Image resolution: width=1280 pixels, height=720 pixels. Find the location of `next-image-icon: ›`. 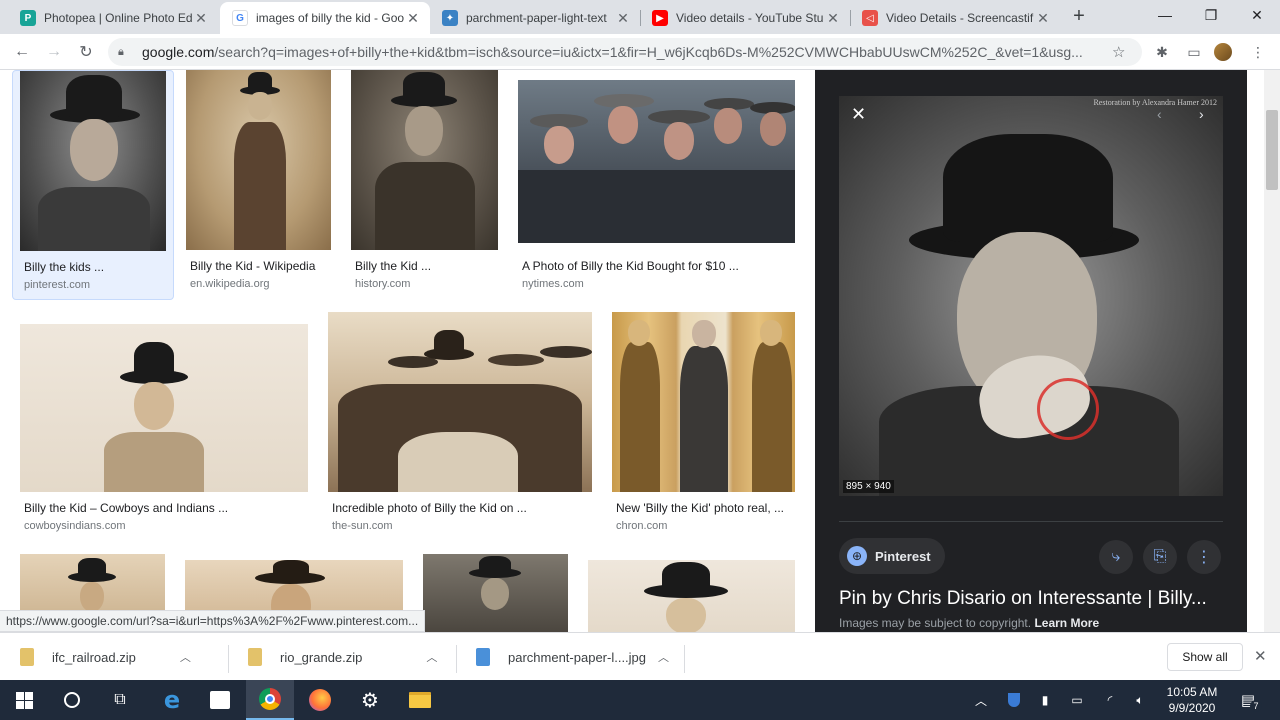

next-image-icon: › is located at coordinates (1201, 114).